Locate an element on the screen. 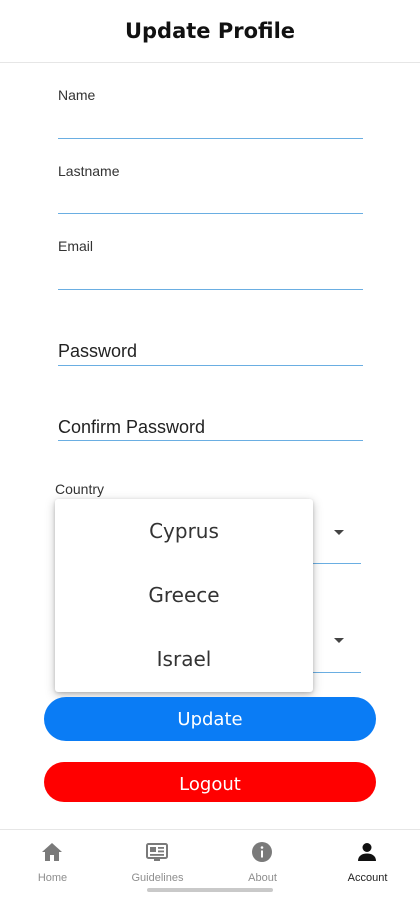  info-icon is located at coordinates (262, 852).